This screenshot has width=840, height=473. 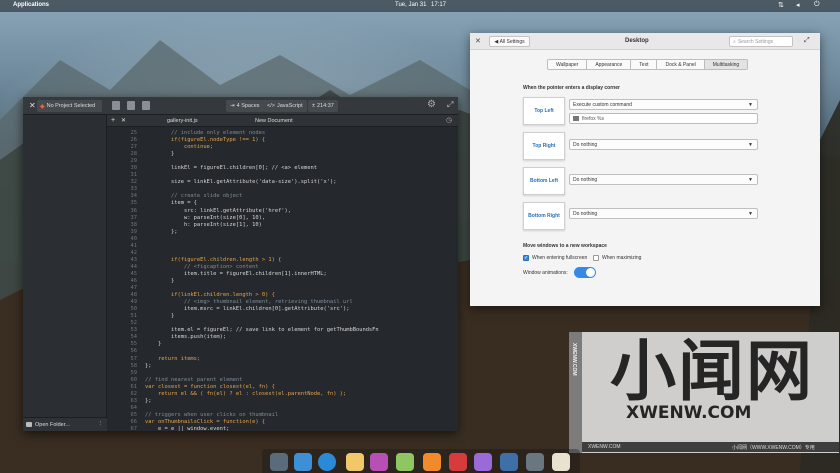 What do you see at coordinates (458, 462) in the screenshot?
I see `videos-icon` at bounding box center [458, 462].